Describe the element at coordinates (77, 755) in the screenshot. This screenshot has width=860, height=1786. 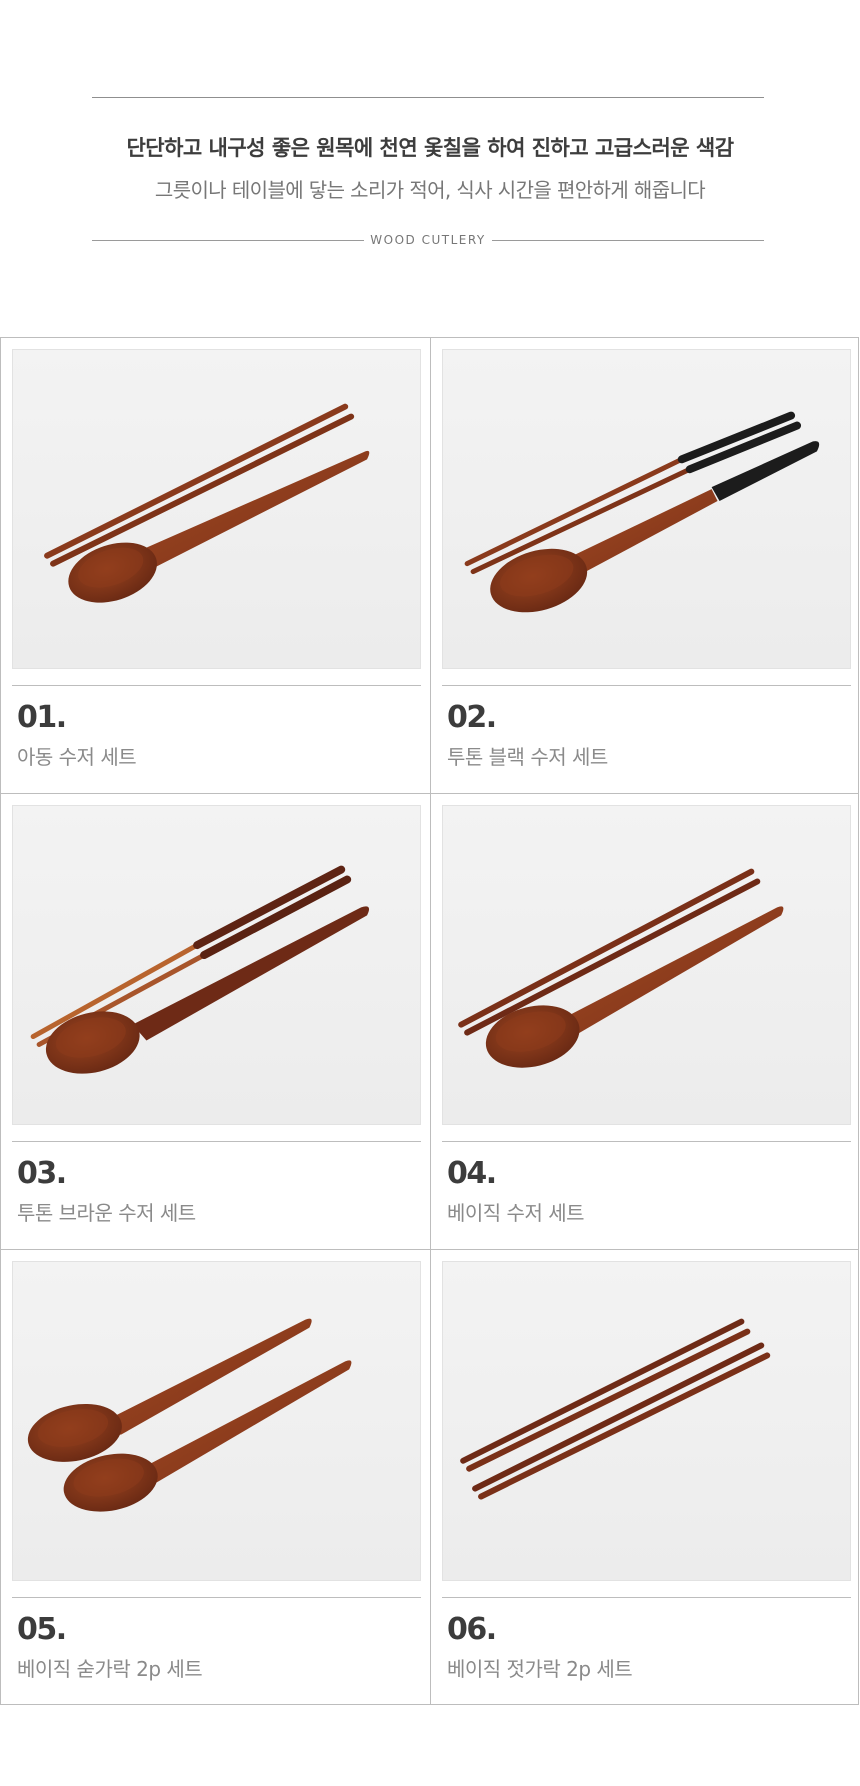
I see `product-name: 아동 수저 세트` at that location.